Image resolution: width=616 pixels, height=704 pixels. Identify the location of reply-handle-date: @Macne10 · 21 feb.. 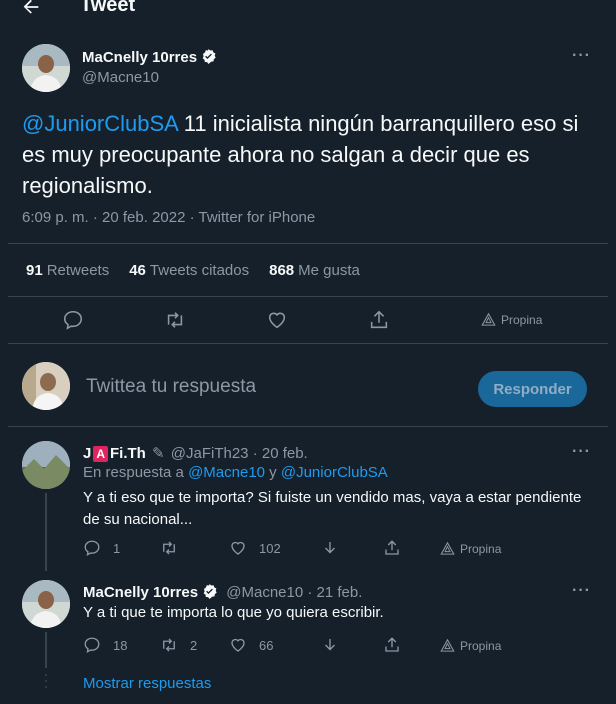
(294, 592).